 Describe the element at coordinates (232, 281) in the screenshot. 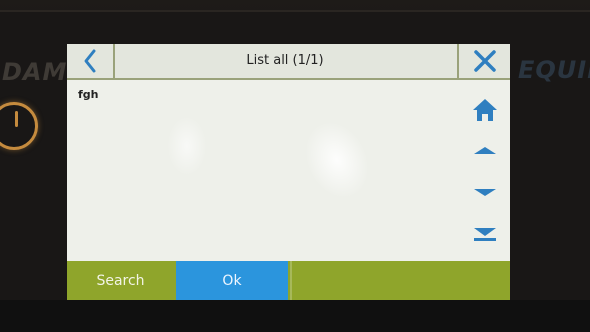

I see `ok-button: Ok` at that location.